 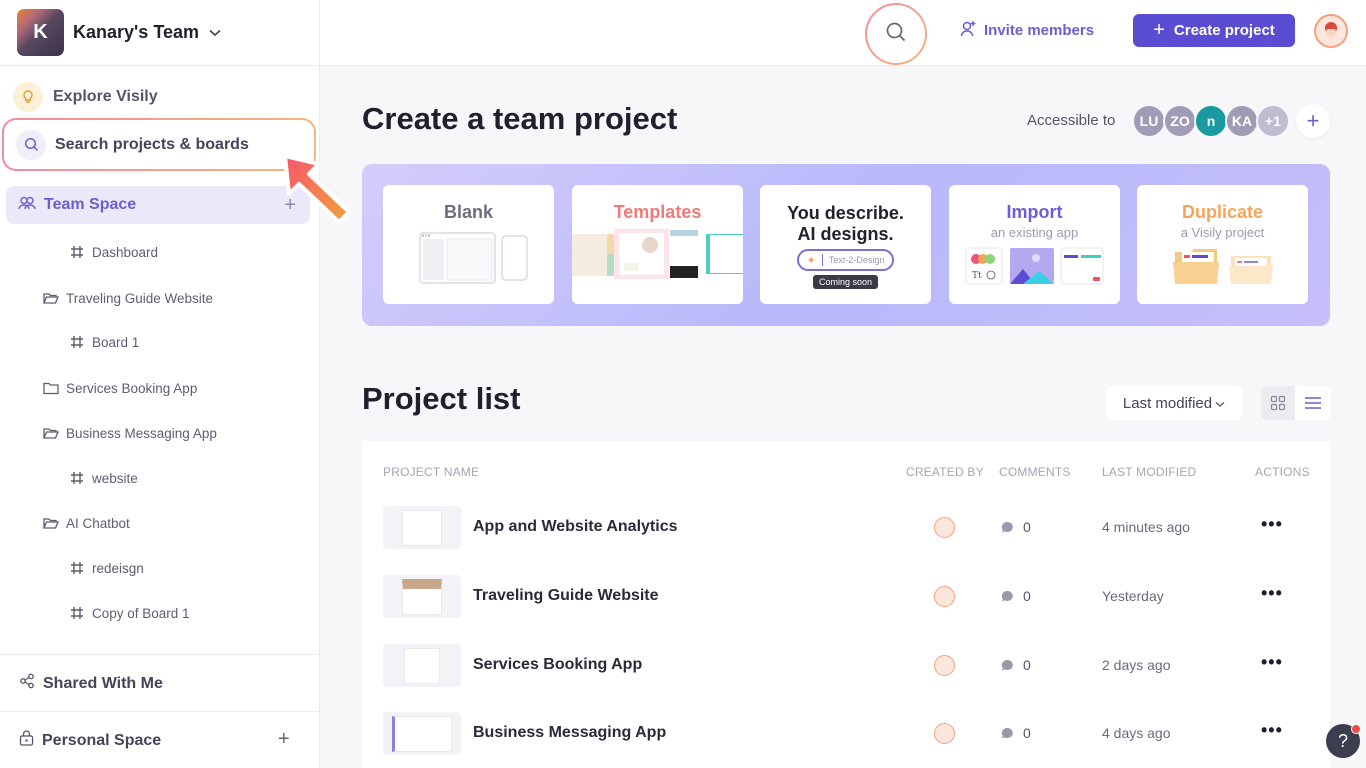 What do you see at coordinates (557, 665) in the screenshot?
I see `project-name: Services Booking App` at bounding box center [557, 665].